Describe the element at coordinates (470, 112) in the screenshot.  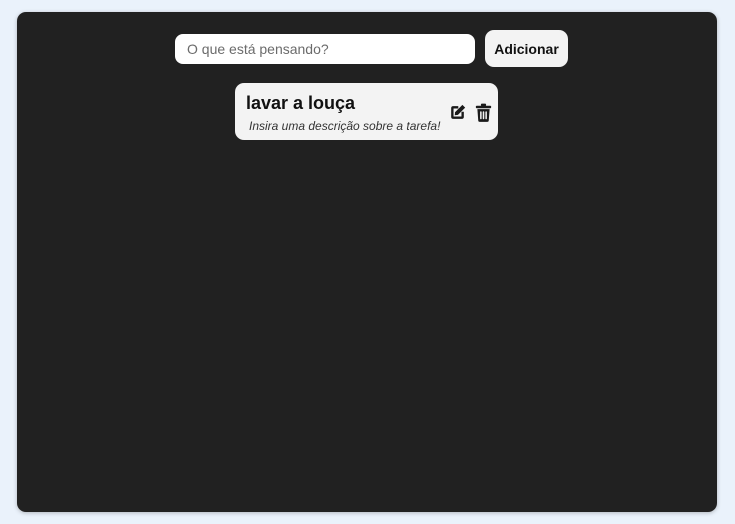
I see `task-actions` at that location.